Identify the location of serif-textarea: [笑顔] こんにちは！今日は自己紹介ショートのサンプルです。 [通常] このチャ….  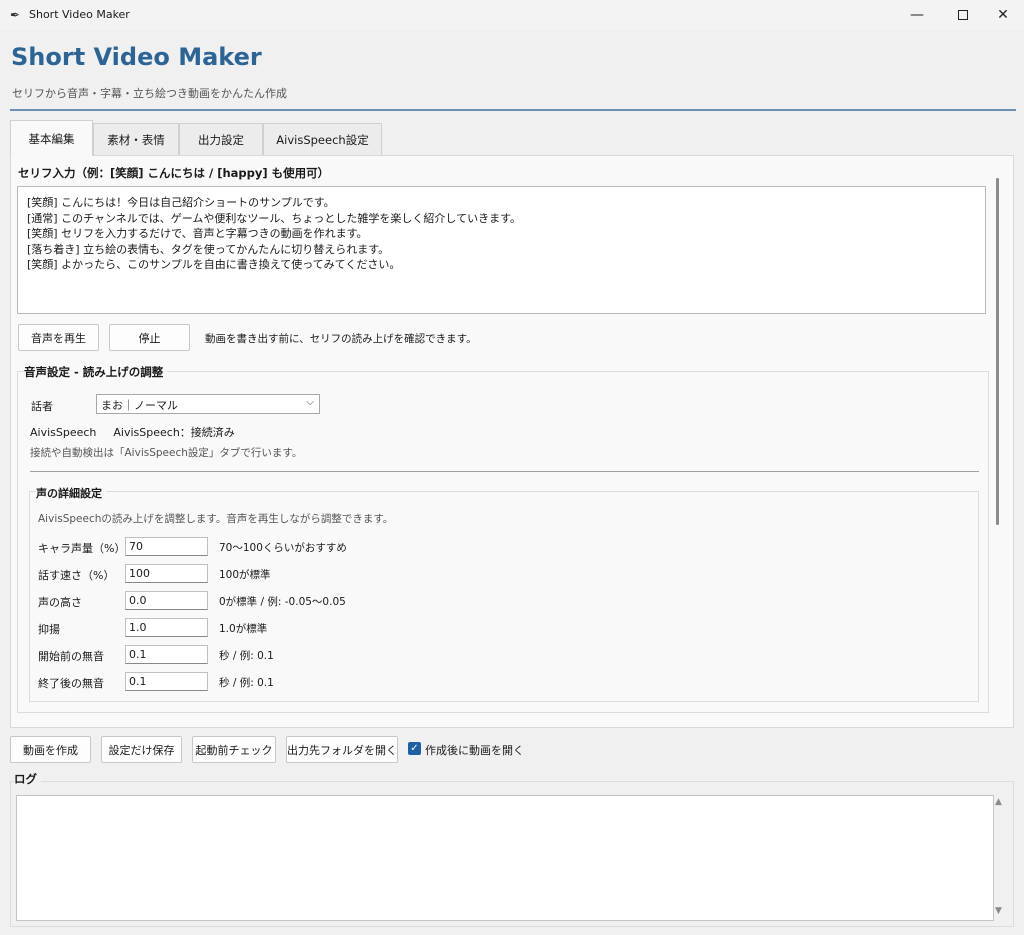
(501, 250).